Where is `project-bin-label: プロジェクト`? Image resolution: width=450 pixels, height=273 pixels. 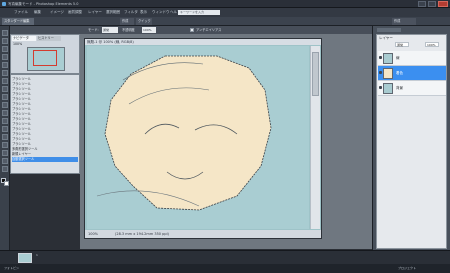 project-bin-label: プロジェクト is located at coordinates (407, 268).